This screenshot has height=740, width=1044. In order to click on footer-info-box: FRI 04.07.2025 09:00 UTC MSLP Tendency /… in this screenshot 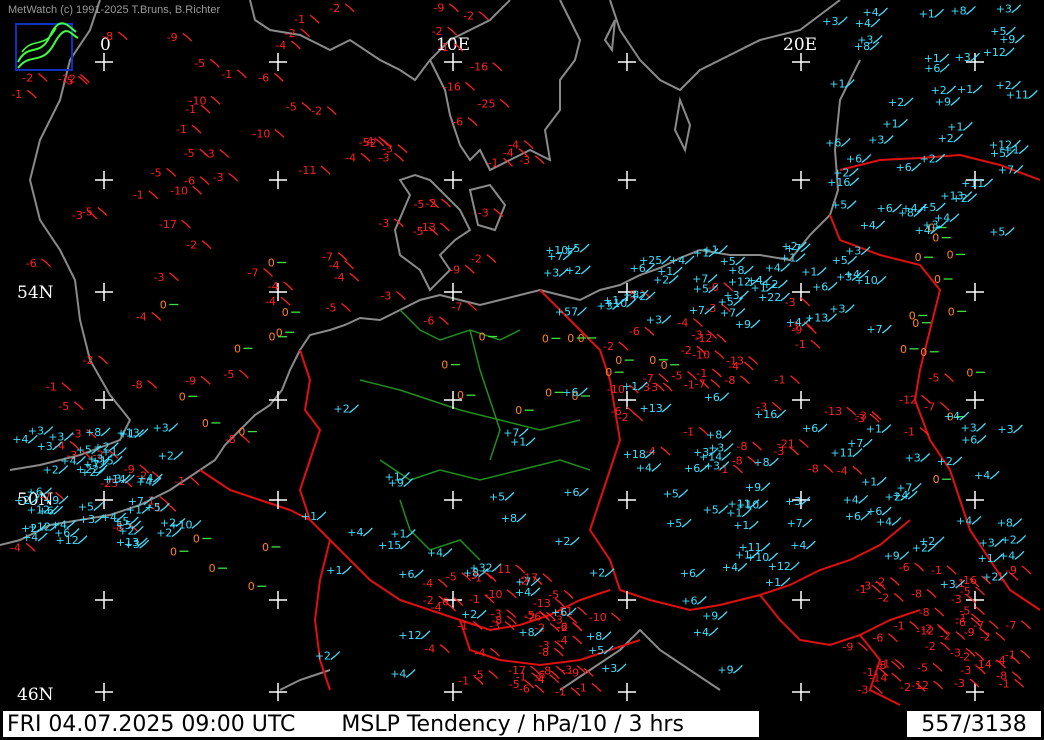, I will do `click(381, 724)`.